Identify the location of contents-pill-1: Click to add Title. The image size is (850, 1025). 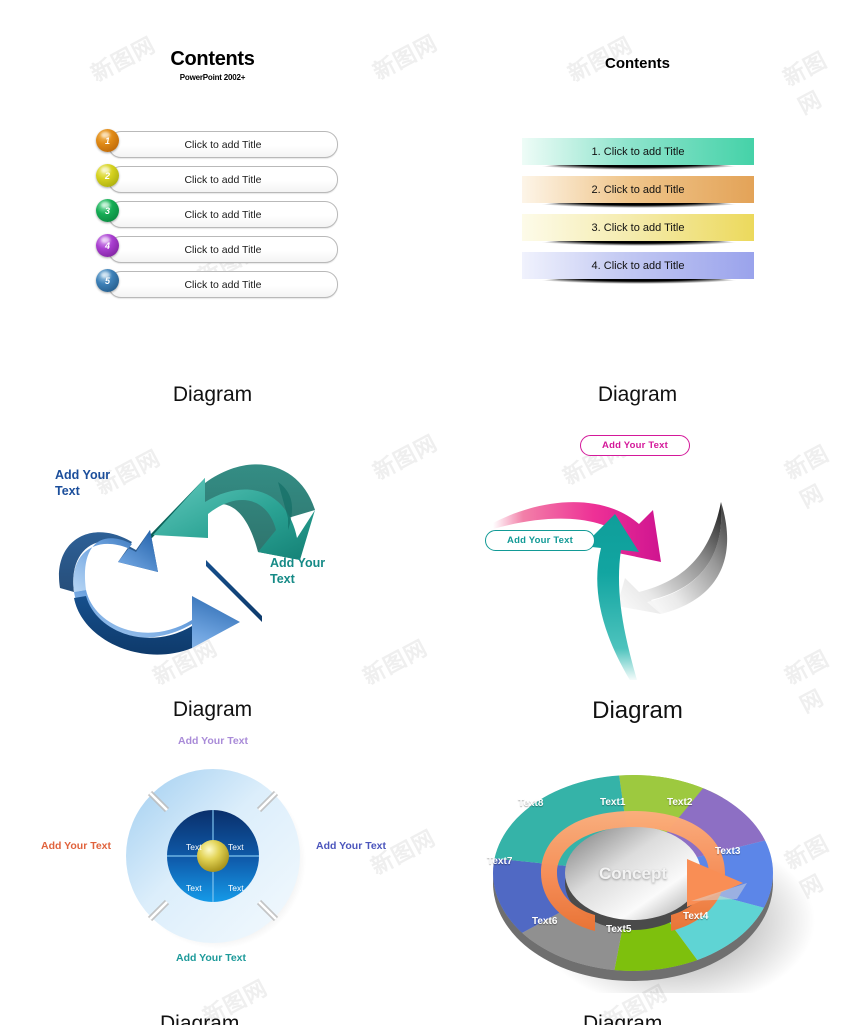
(223, 144).